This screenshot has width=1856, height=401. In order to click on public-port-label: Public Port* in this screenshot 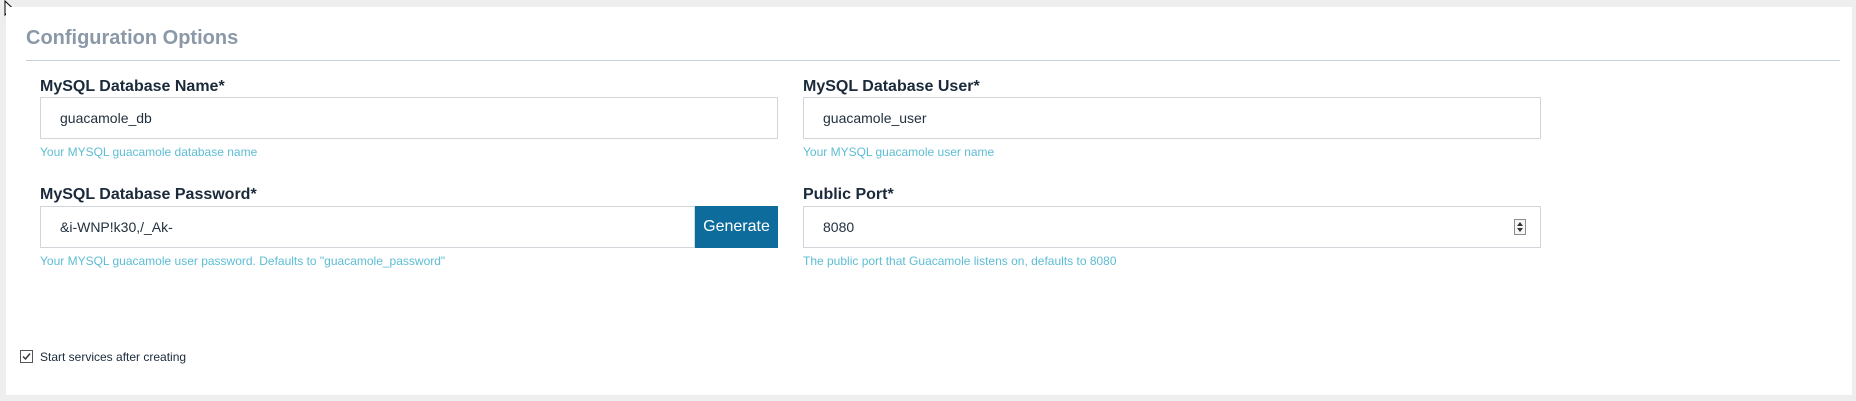, I will do `click(848, 194)`.